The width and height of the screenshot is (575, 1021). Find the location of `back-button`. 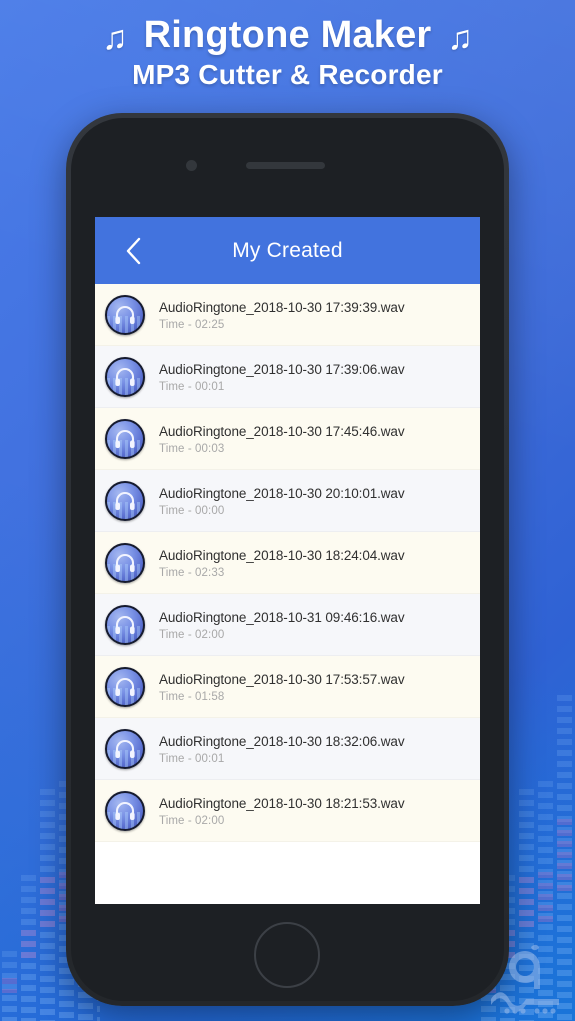

back-button is located at coordinates (133, 250).